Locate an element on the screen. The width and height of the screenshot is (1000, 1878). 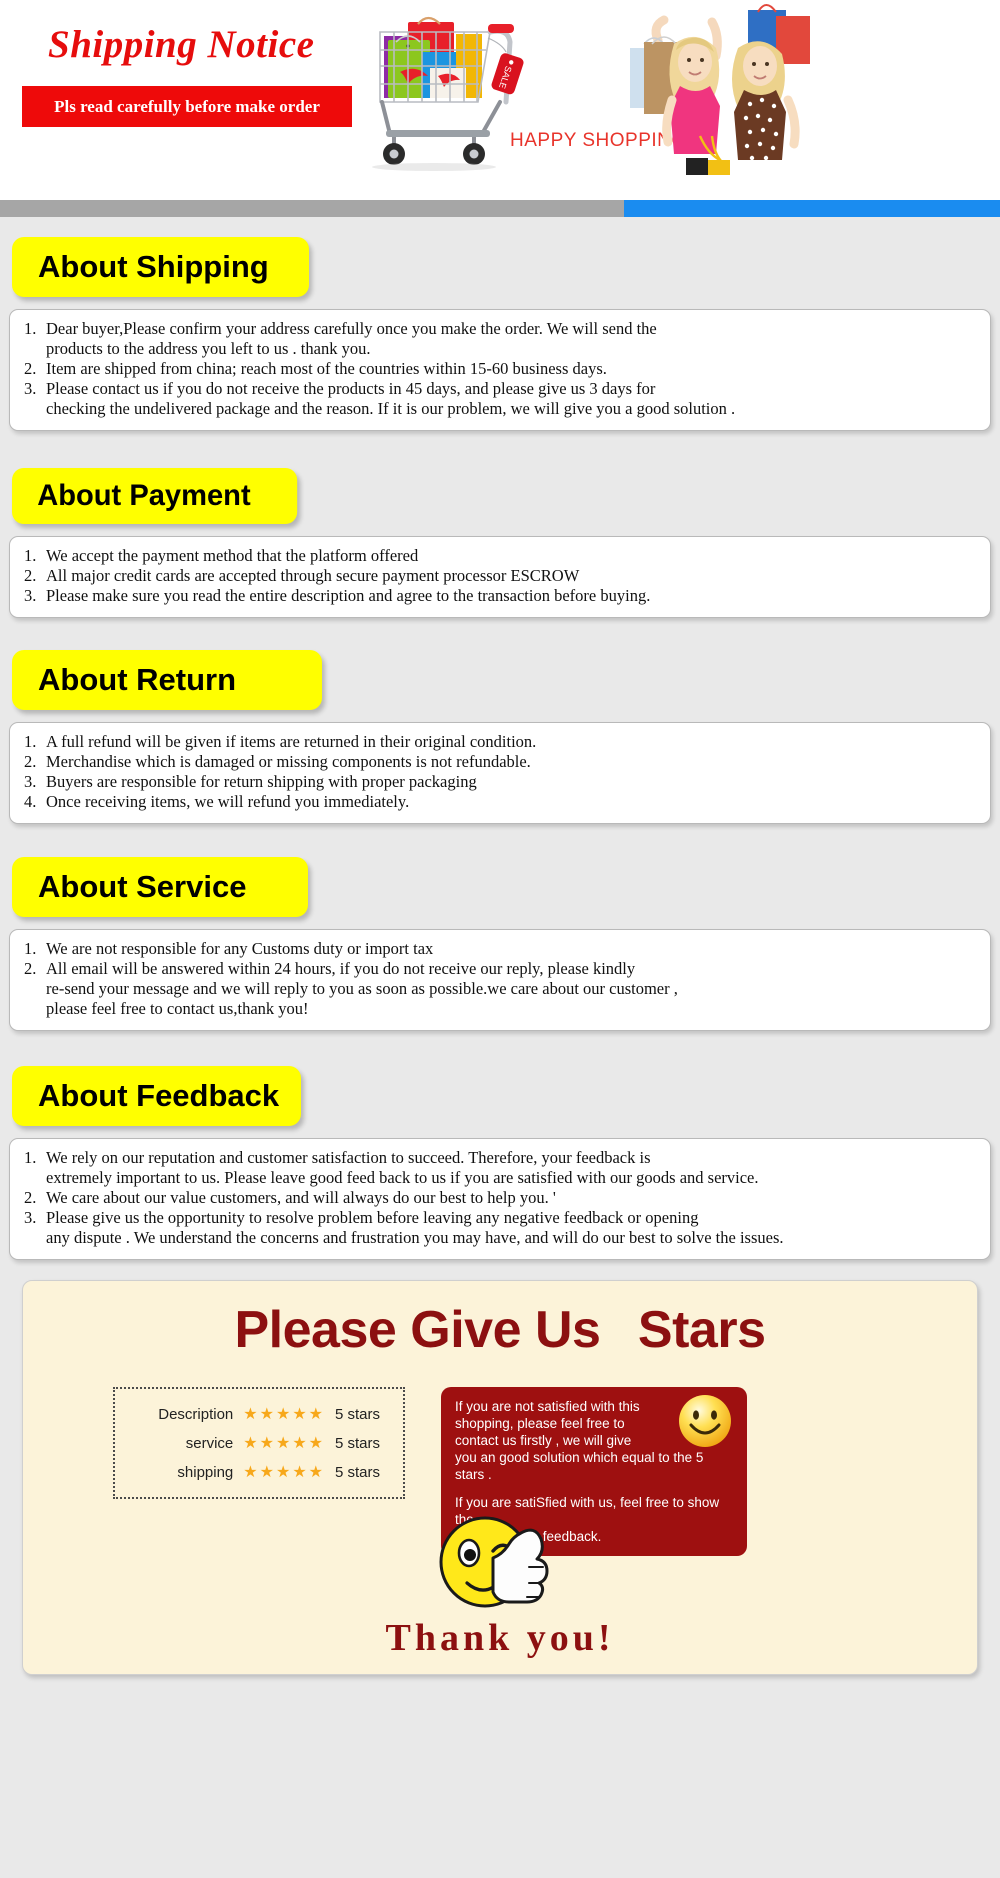
section-heading-return: About Return is located at coordinates (167, 680).